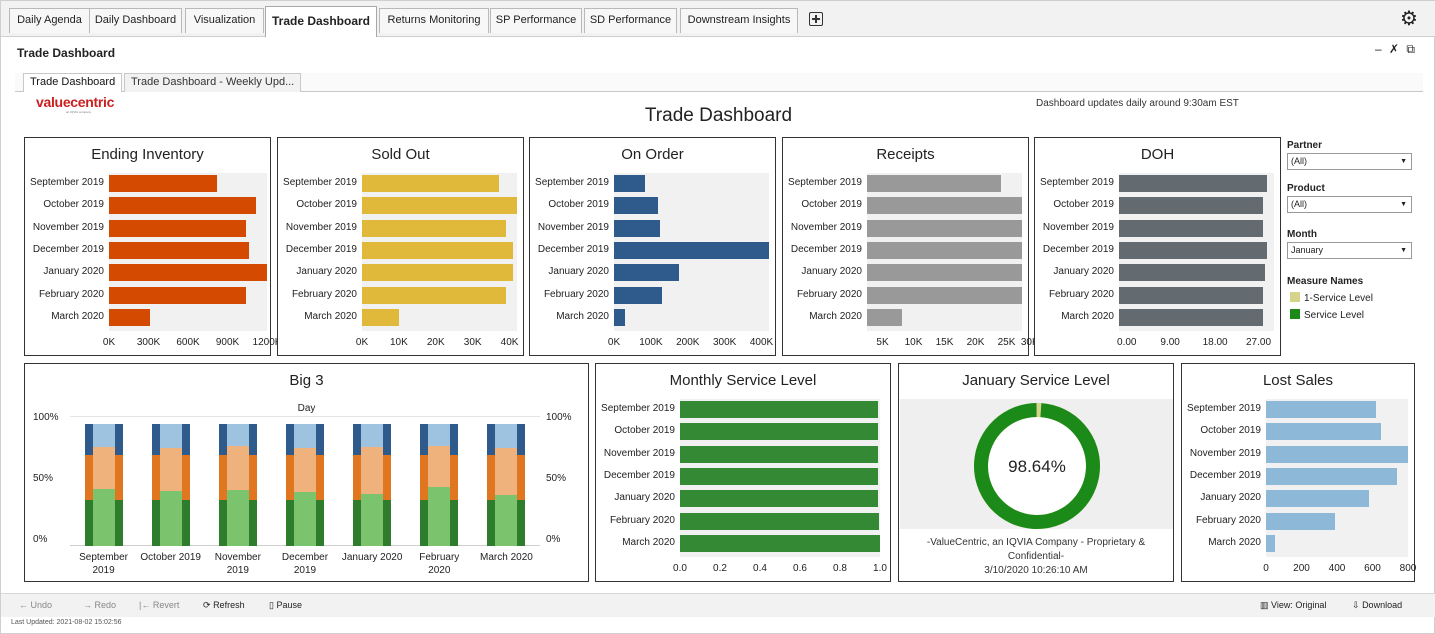  What do you see at coordinates (207, 605) in the screenshot?
I see `refresh-icon: ⟳` at bounding box center [207, 605].